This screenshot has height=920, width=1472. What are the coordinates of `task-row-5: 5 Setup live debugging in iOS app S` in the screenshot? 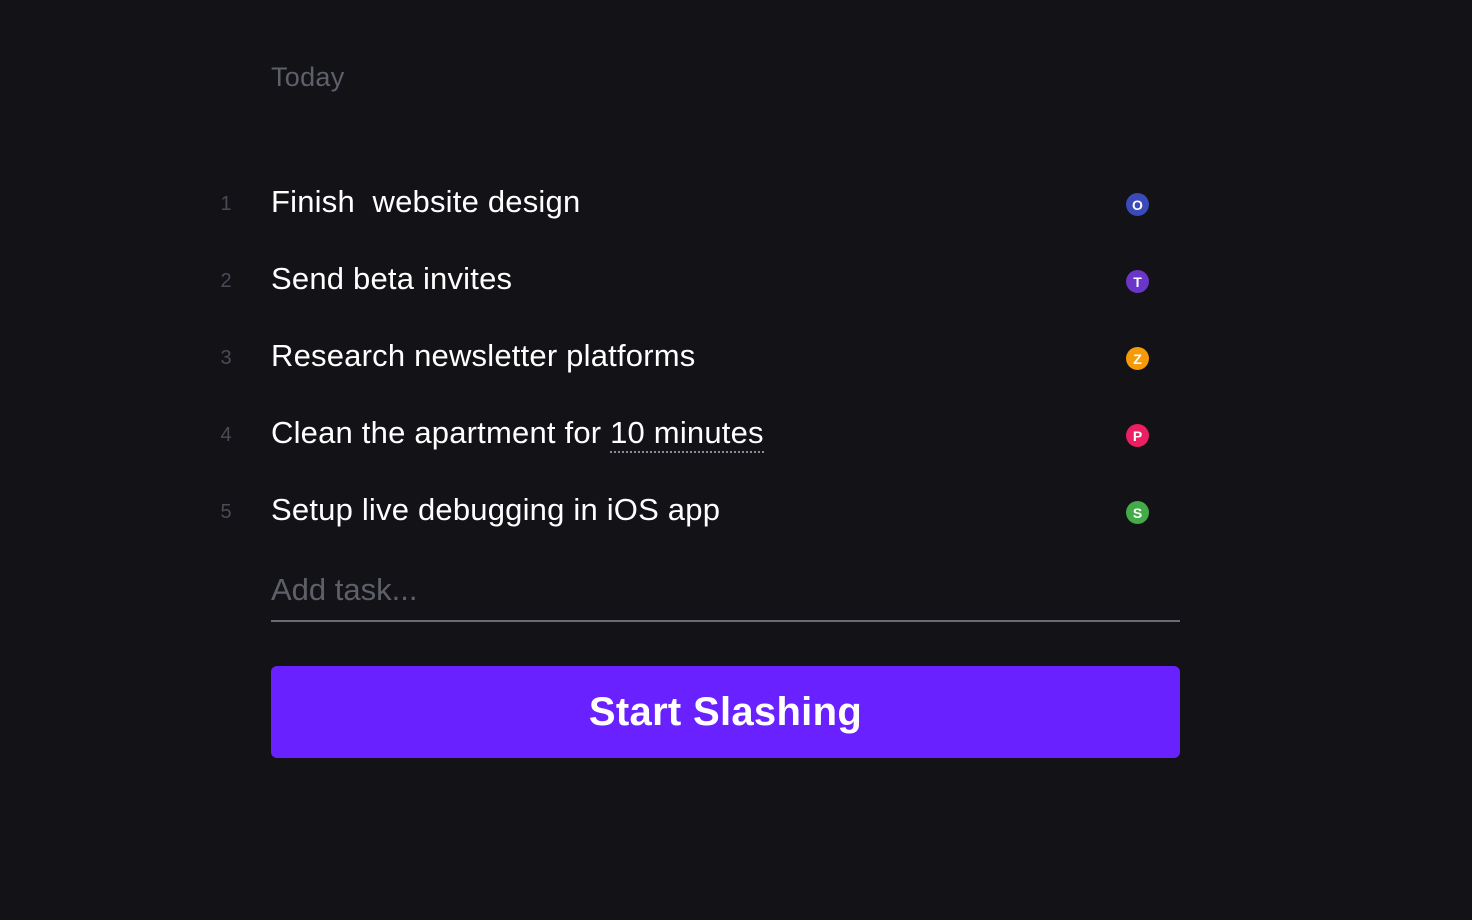 It's located at (736, 511).